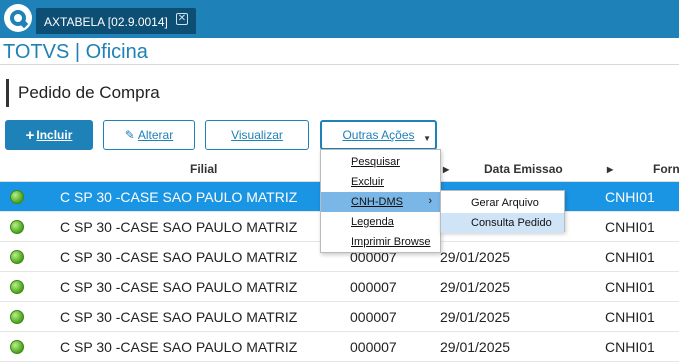 This screenshot has width=679, height=362. What do you see at coordinates (430, 201) in the screenshot?
I see `chevron-right-icon: ›` at bounding box center [430, 201].